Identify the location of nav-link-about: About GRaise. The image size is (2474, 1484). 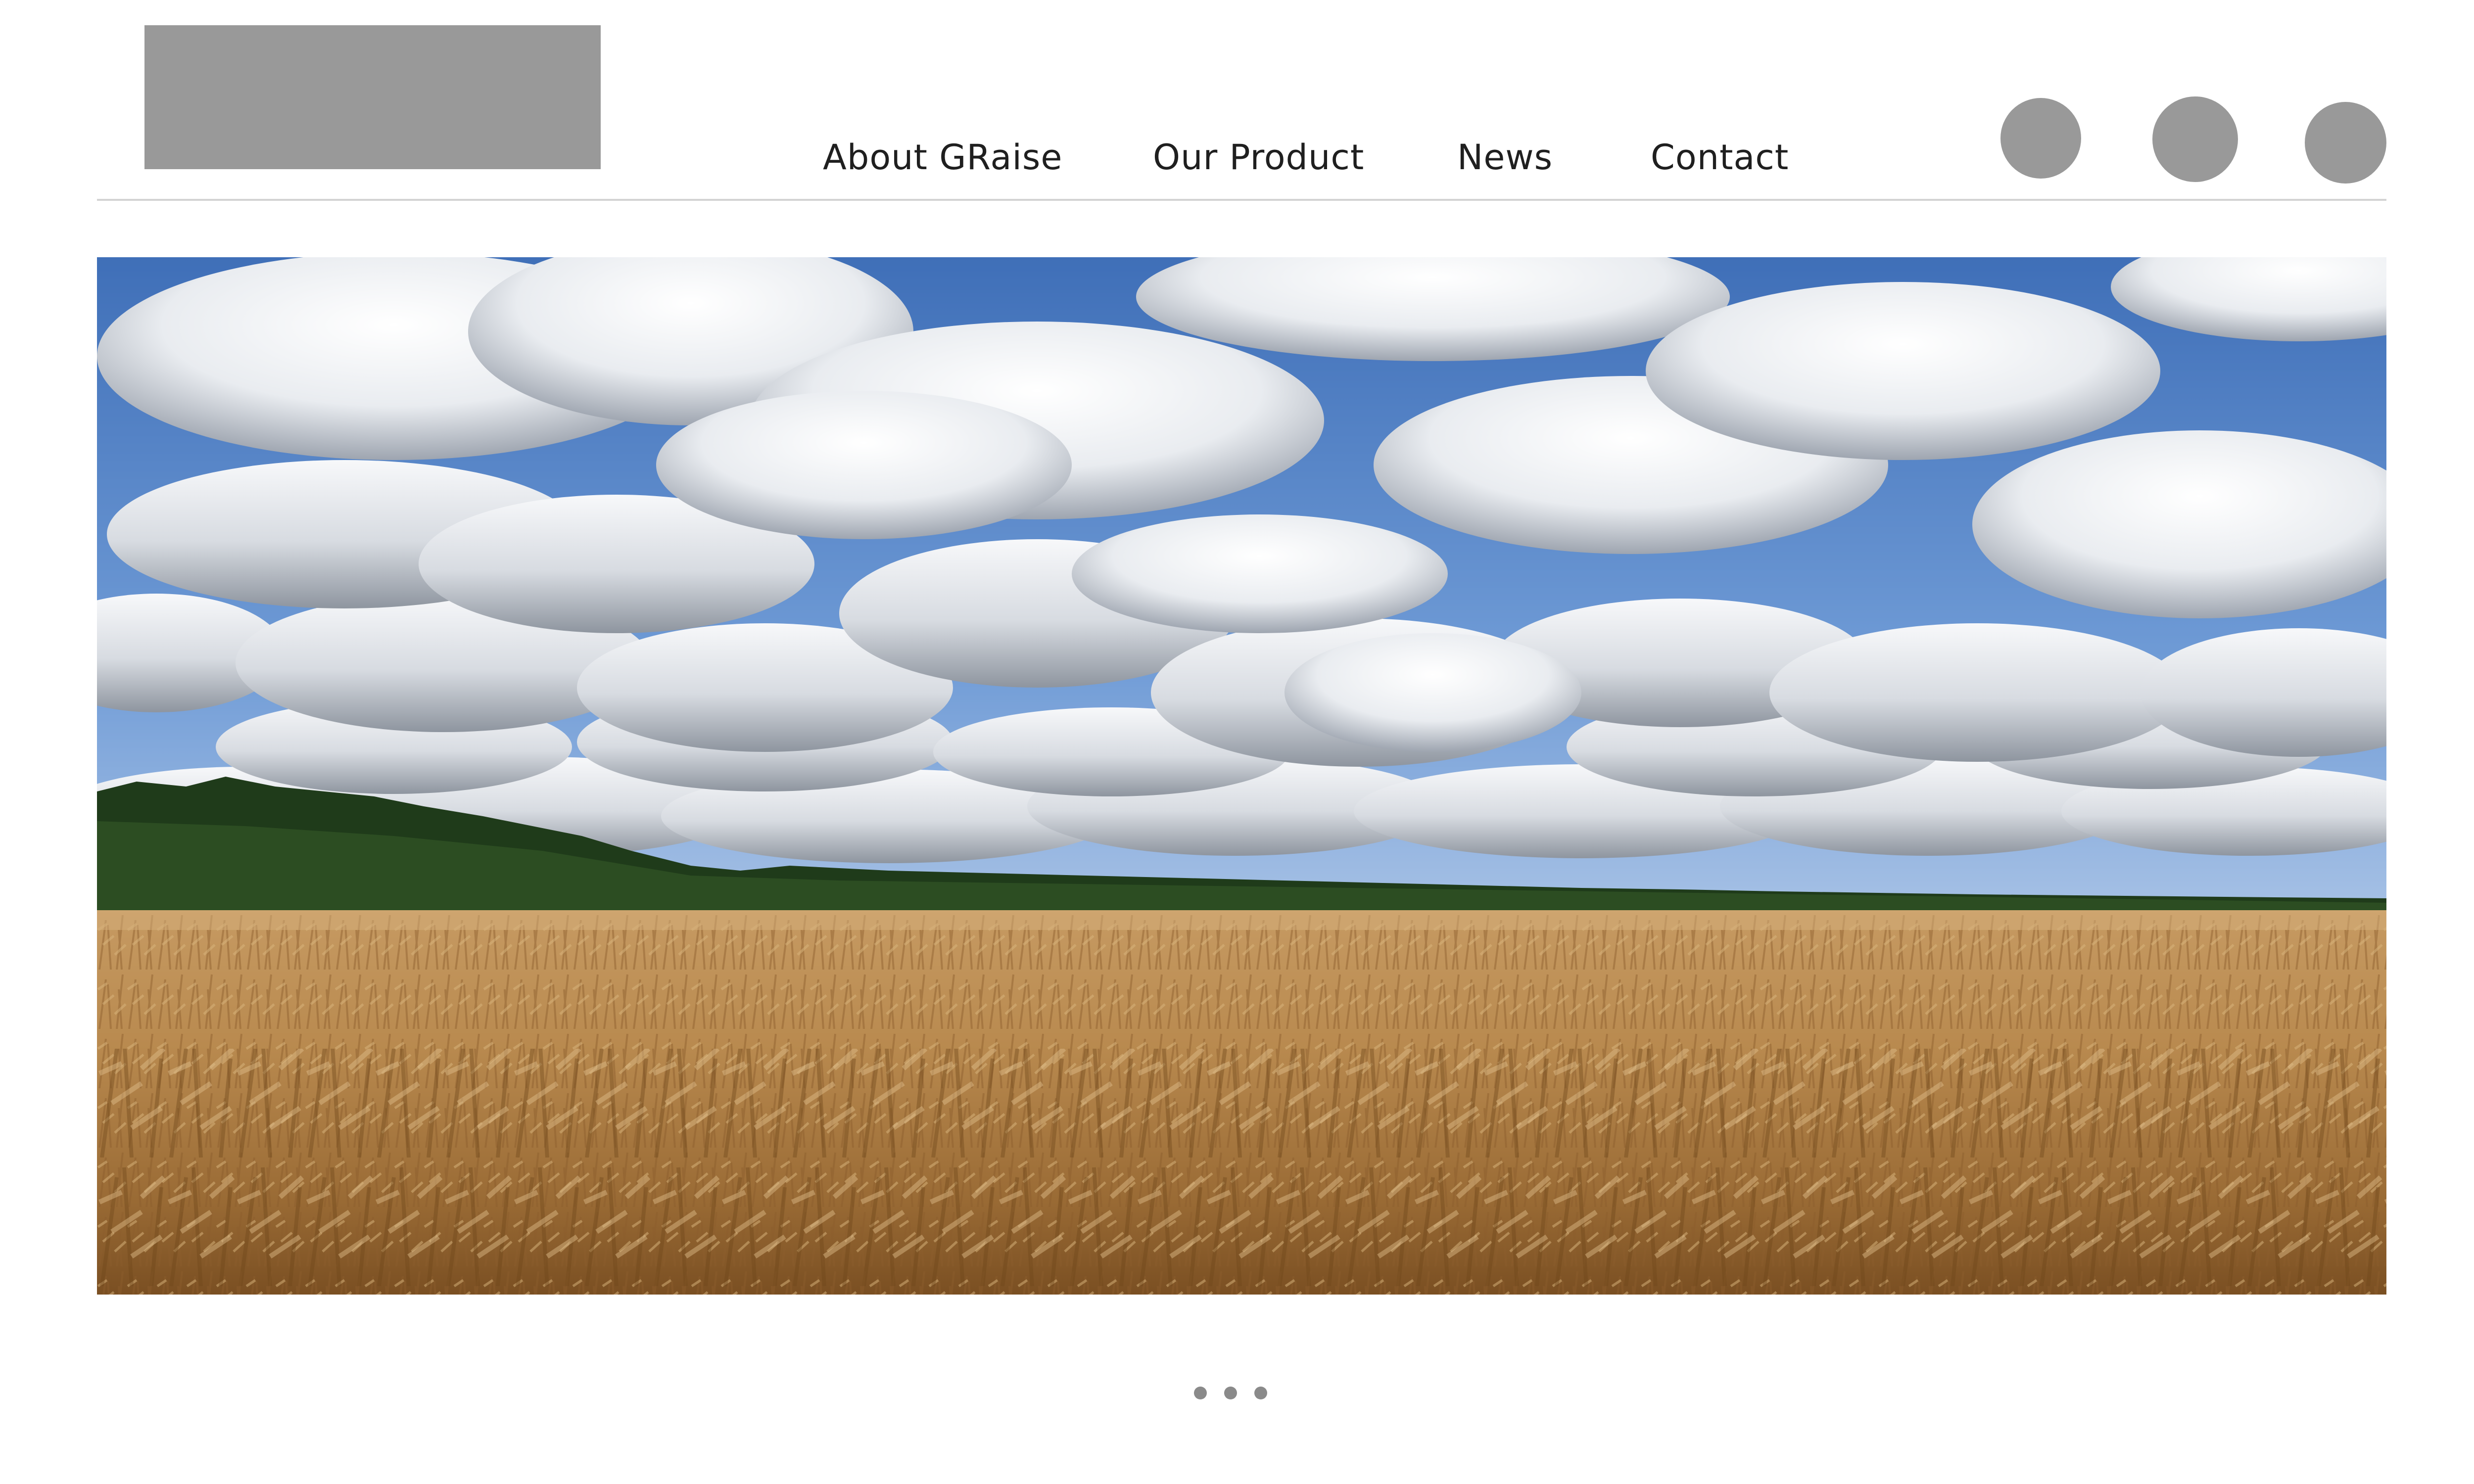
(943, 157).